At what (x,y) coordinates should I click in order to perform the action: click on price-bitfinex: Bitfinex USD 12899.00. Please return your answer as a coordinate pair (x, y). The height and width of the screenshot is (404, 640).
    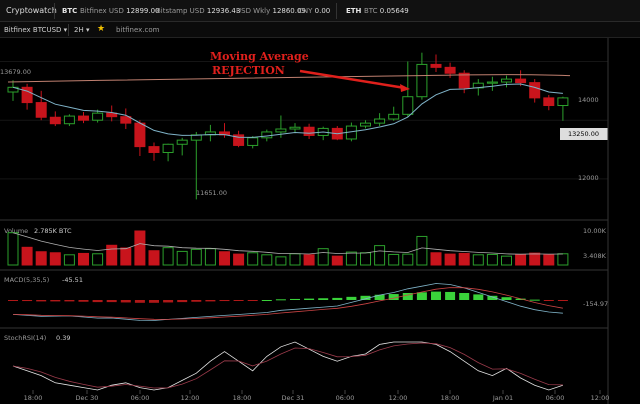
    Looking at the image, I should click on (120, 11).